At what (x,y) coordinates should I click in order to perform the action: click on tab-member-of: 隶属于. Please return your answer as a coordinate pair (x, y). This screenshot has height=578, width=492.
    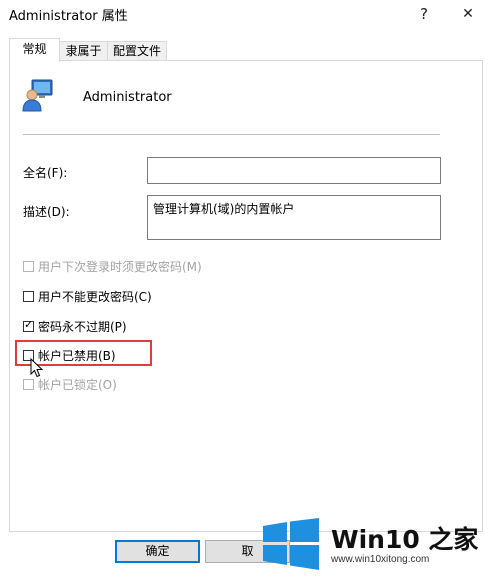
    Looking at the image, I should click on (83, 51).